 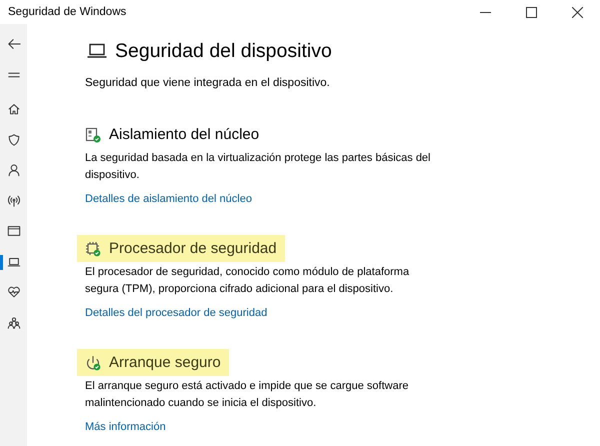 What do you see at coordinates (125, 427) in the screenshot?
I see `details-link: Más información` at bounding box center [125, 427].